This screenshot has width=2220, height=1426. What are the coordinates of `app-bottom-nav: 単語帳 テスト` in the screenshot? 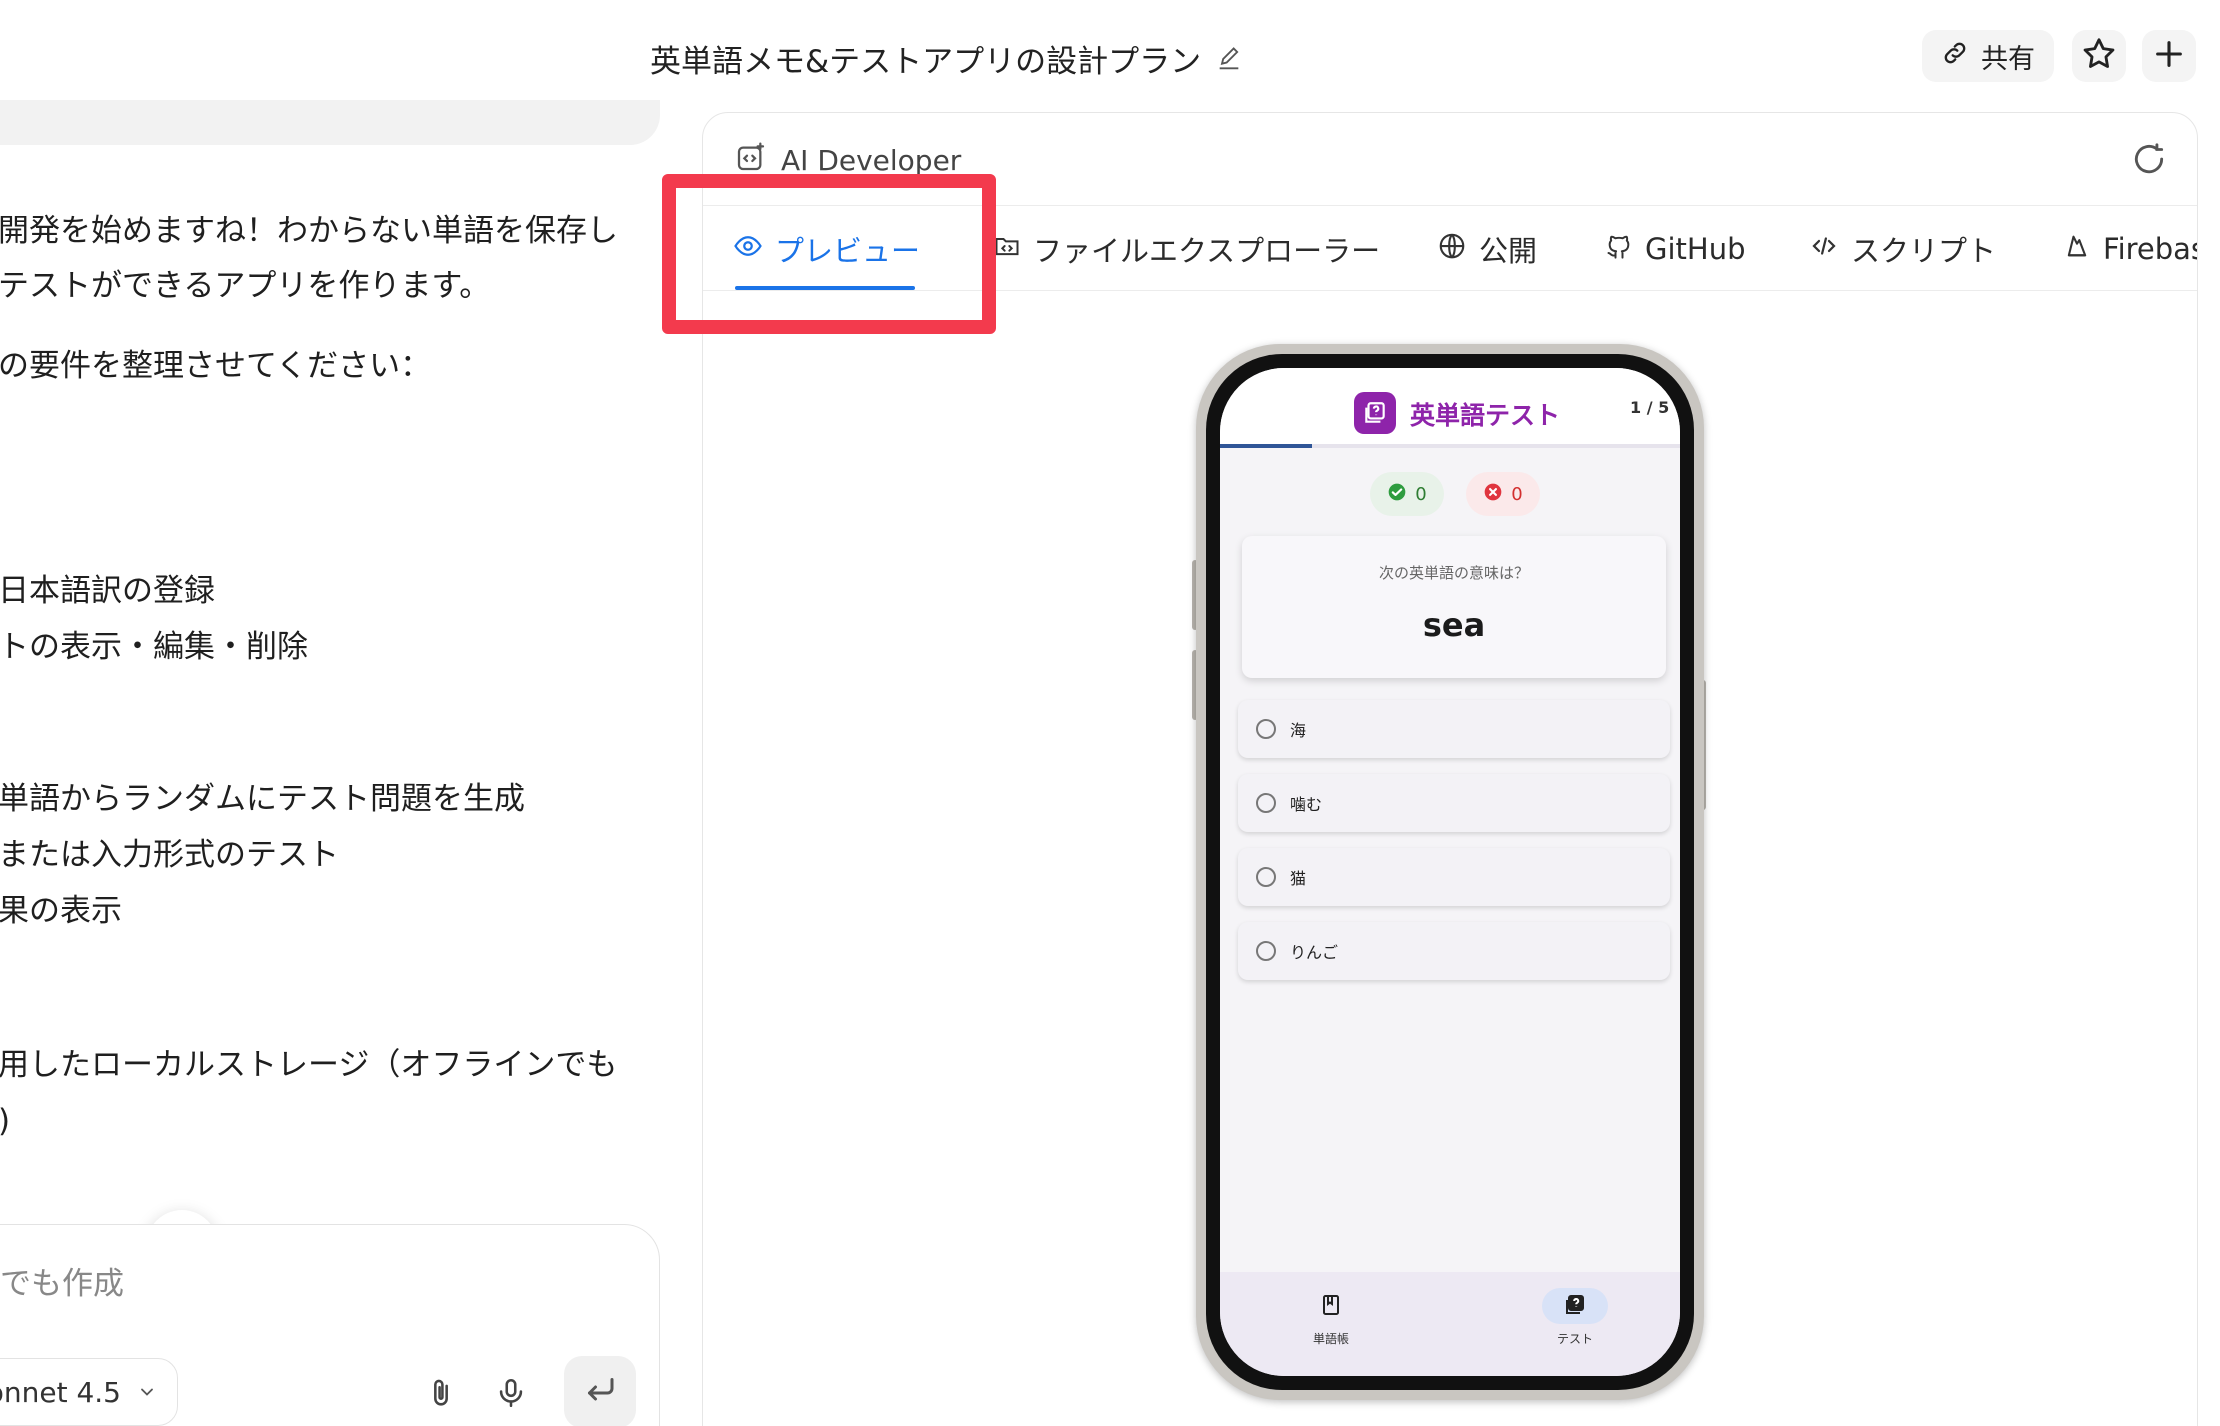 It's located at (1450, 1324).